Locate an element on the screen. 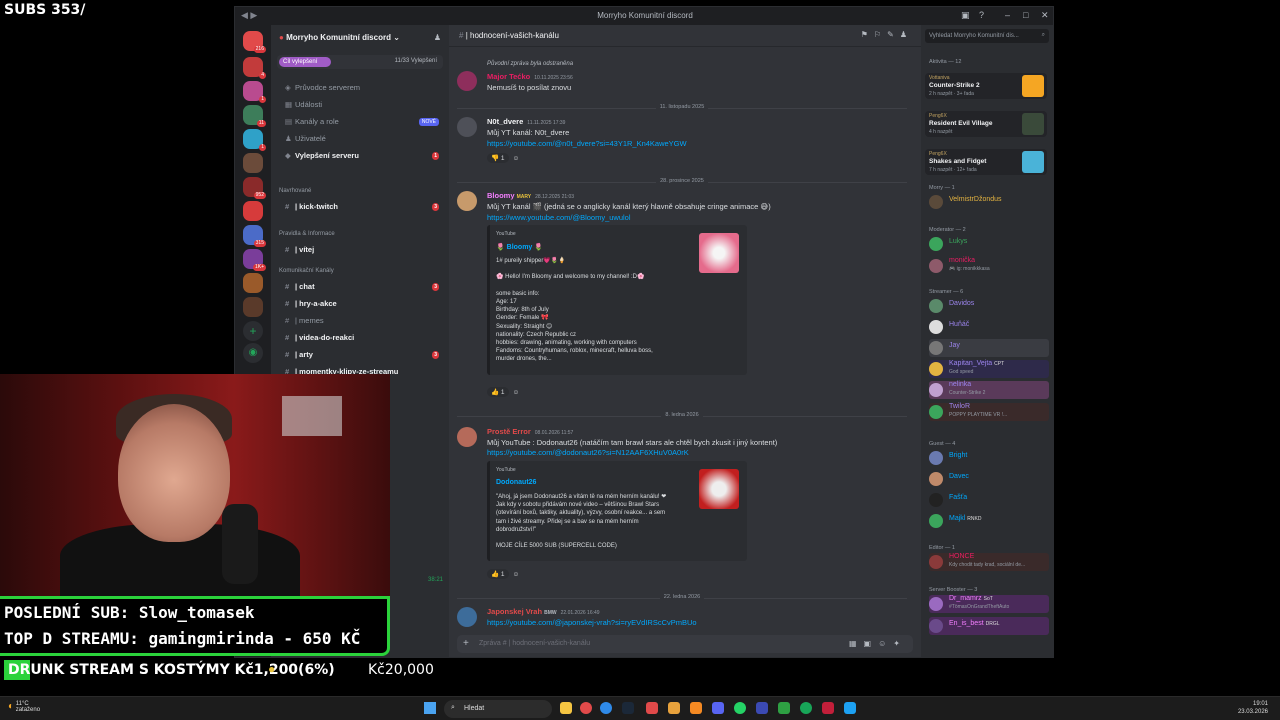  server-icon: 315 is located at coordinates (254, 236).